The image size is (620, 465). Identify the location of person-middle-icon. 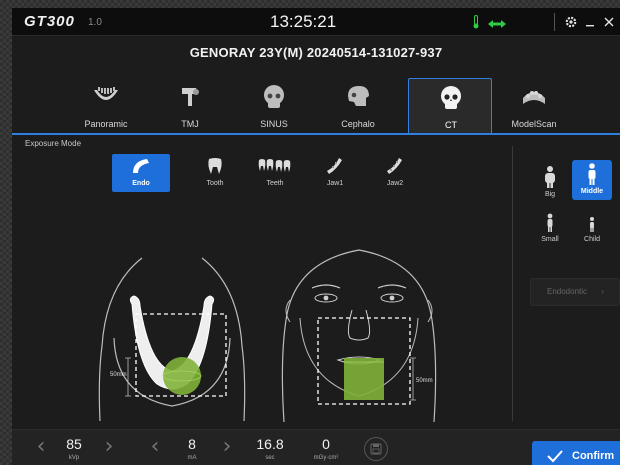
(592, 174).